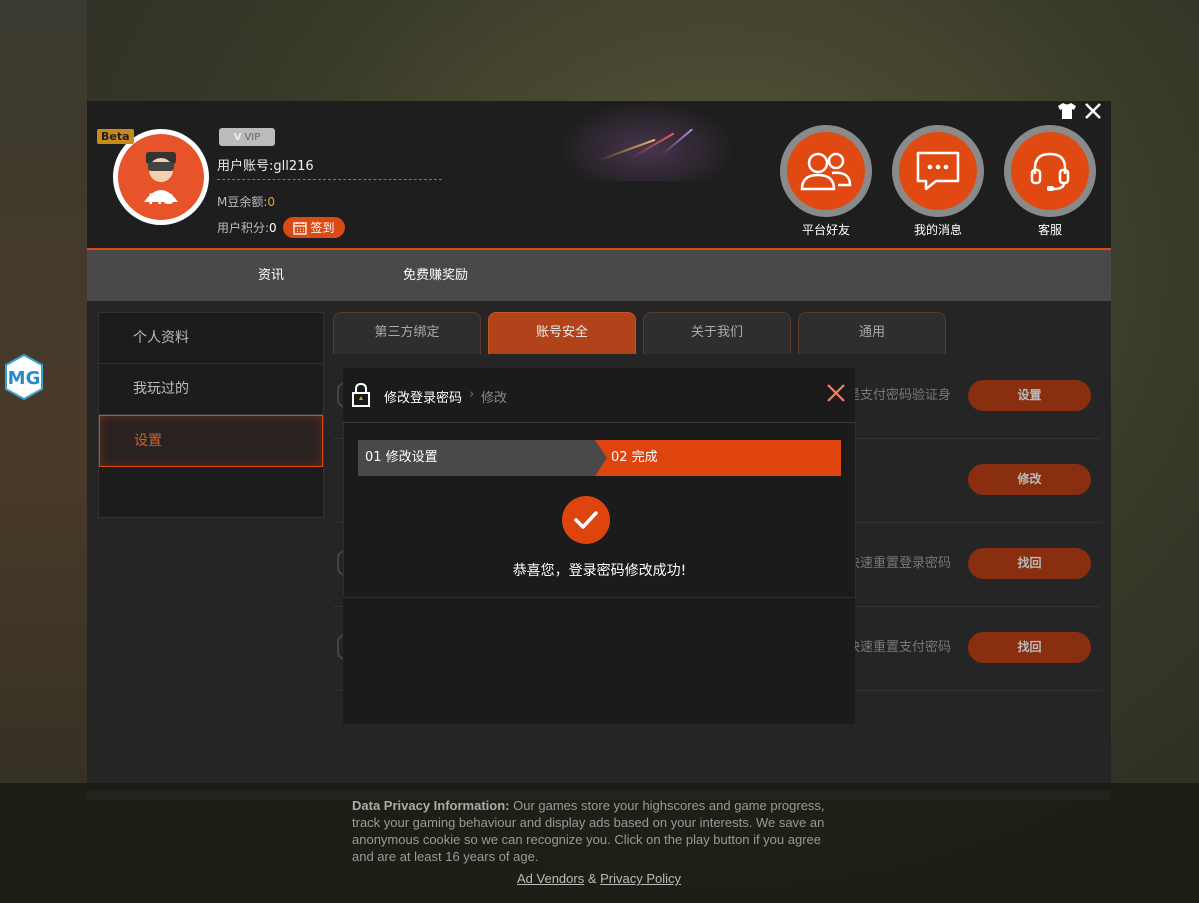  I want to click on success-check-icon, so click(586, 520).